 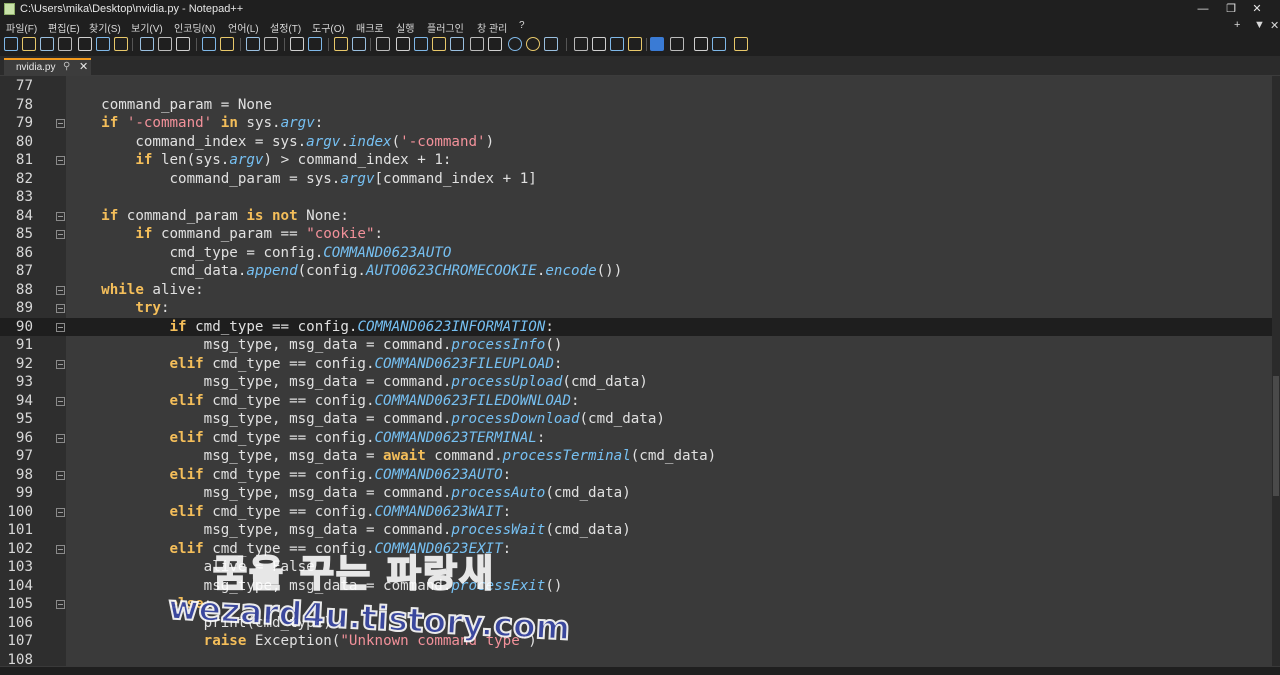 What do you see at coordinates (209, 44) in the screenshot?
I see `undo-icon` at bounding box center [209, 44].